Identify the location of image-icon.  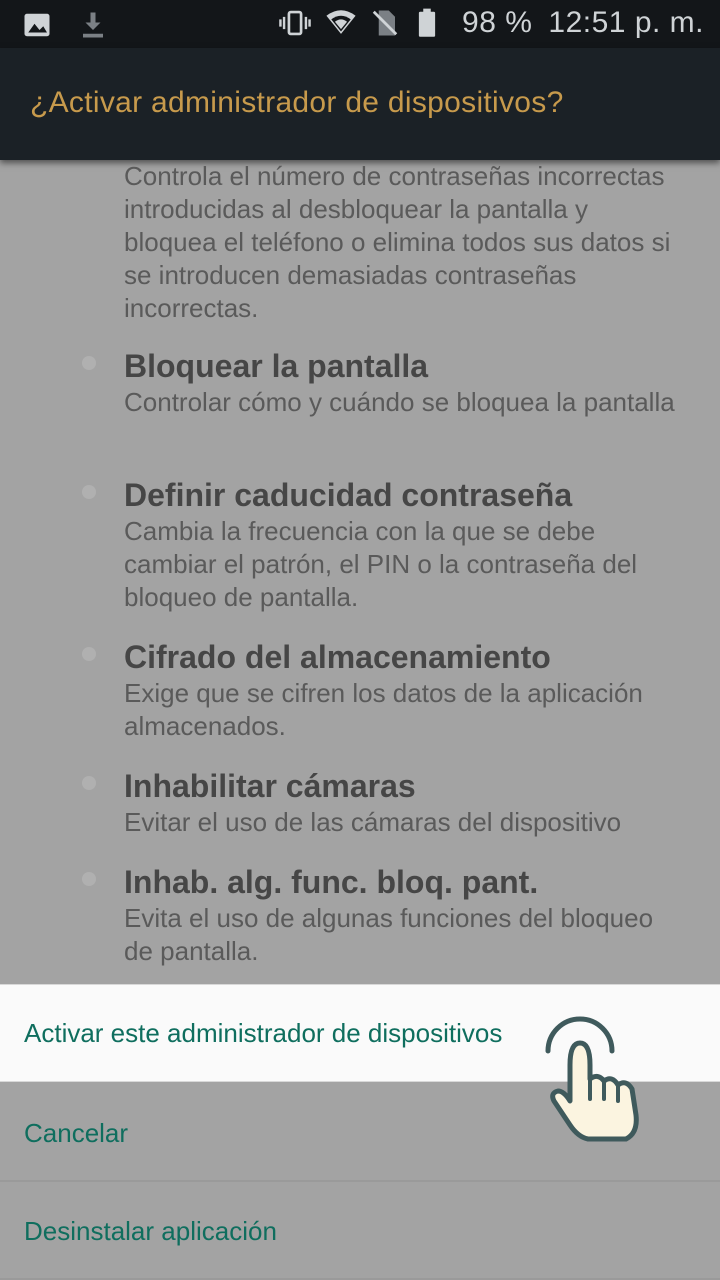
(37, 25).